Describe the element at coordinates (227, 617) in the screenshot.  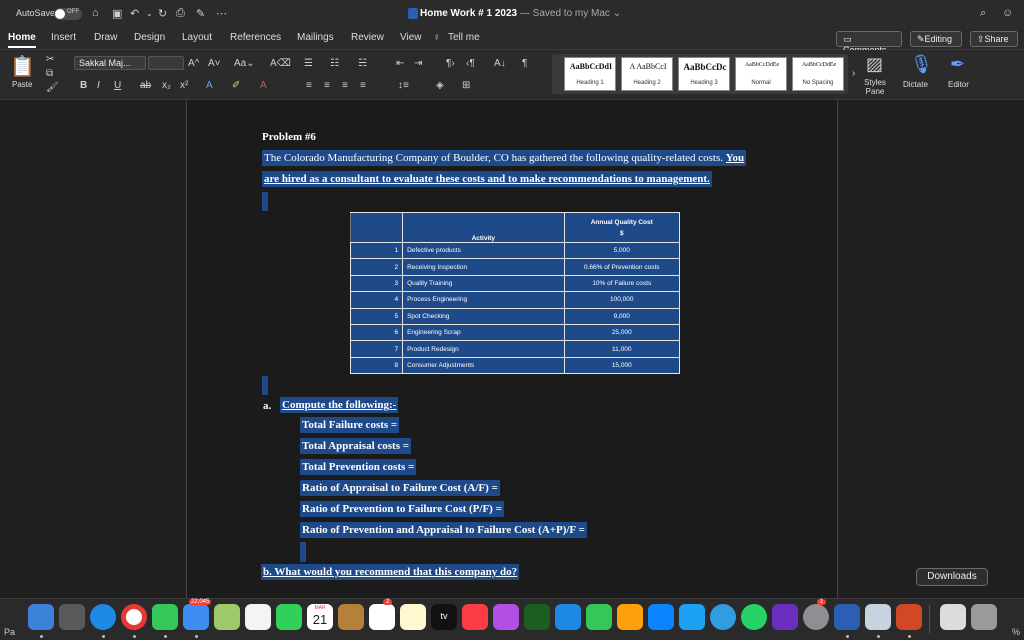
I see `maps-icon` at that location.